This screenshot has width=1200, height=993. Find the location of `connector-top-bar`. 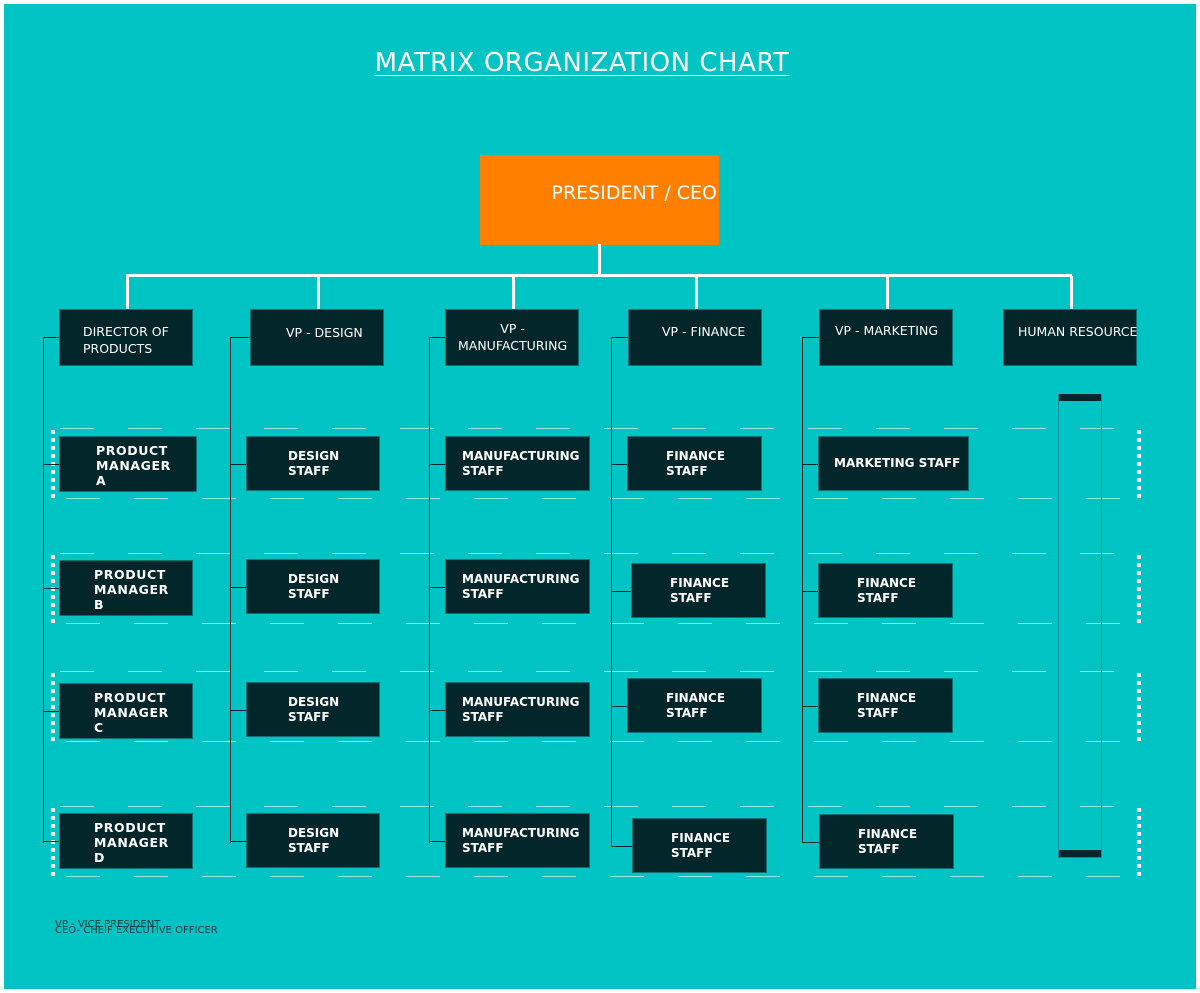

connector-top-bar is located at coordinates (599, 275).